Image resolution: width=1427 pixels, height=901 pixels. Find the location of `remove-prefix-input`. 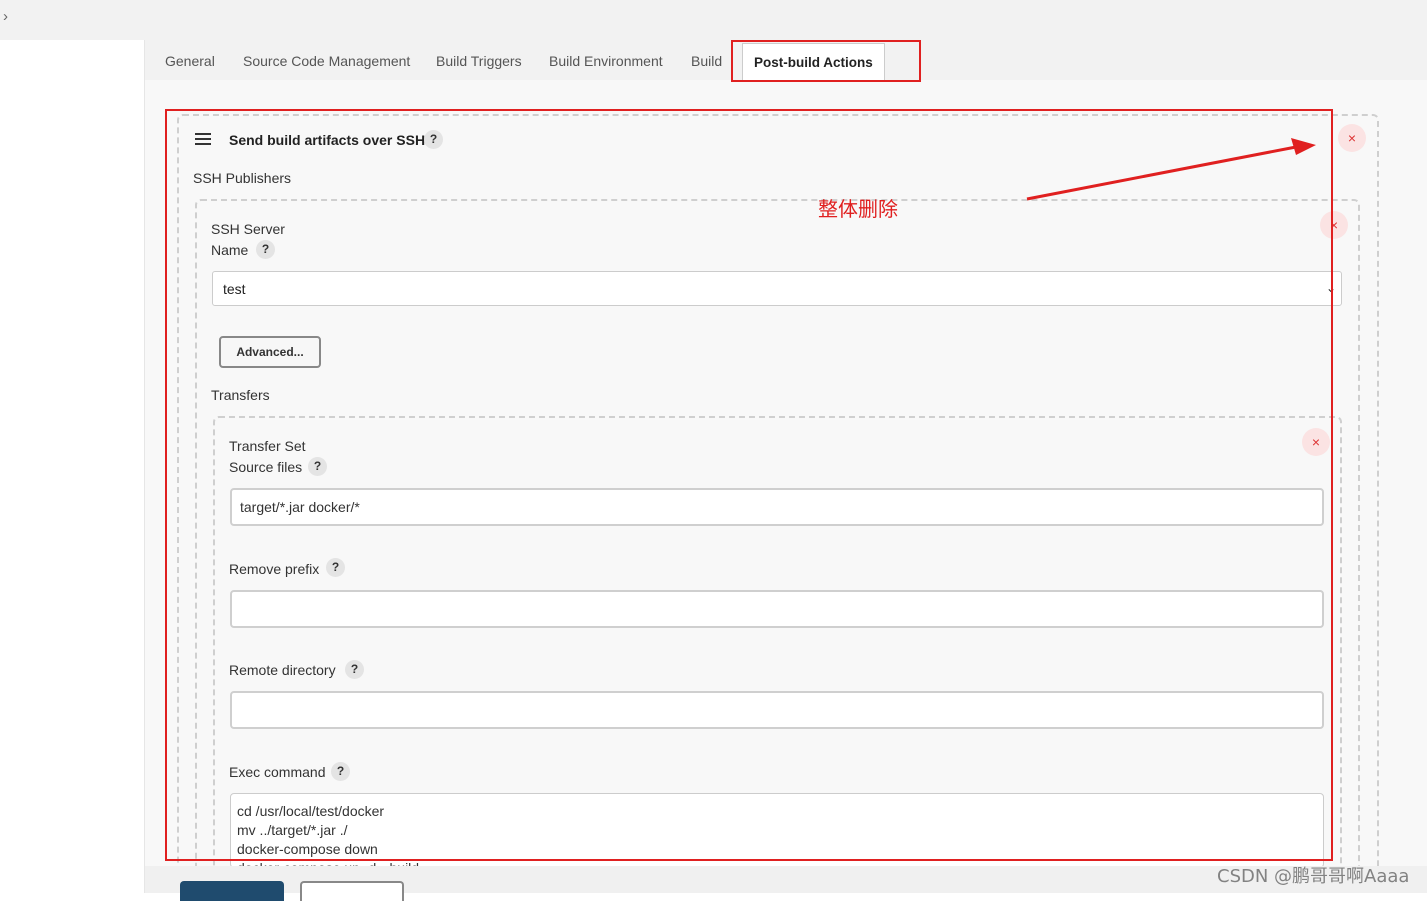

remove-prefix-input is located at coordinates (777, 609).